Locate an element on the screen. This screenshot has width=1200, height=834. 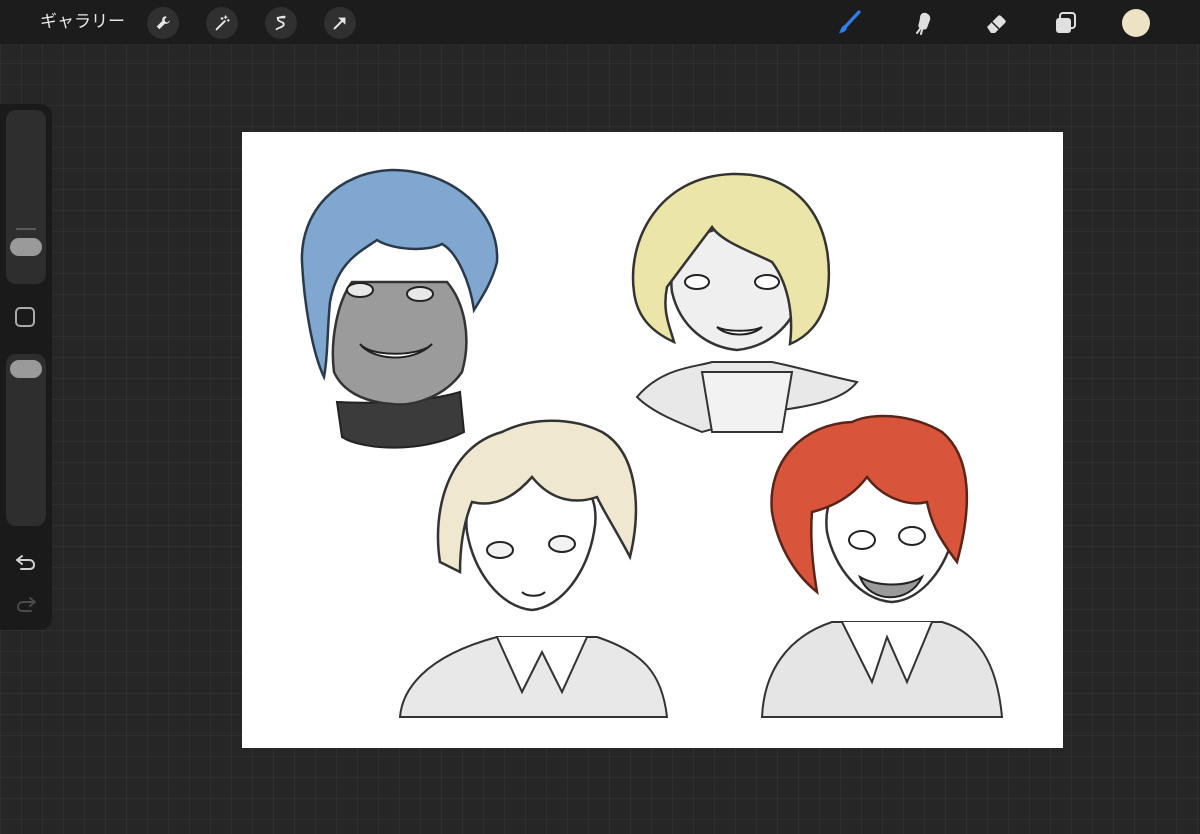
actions-button is located at coordinates (163, 23).